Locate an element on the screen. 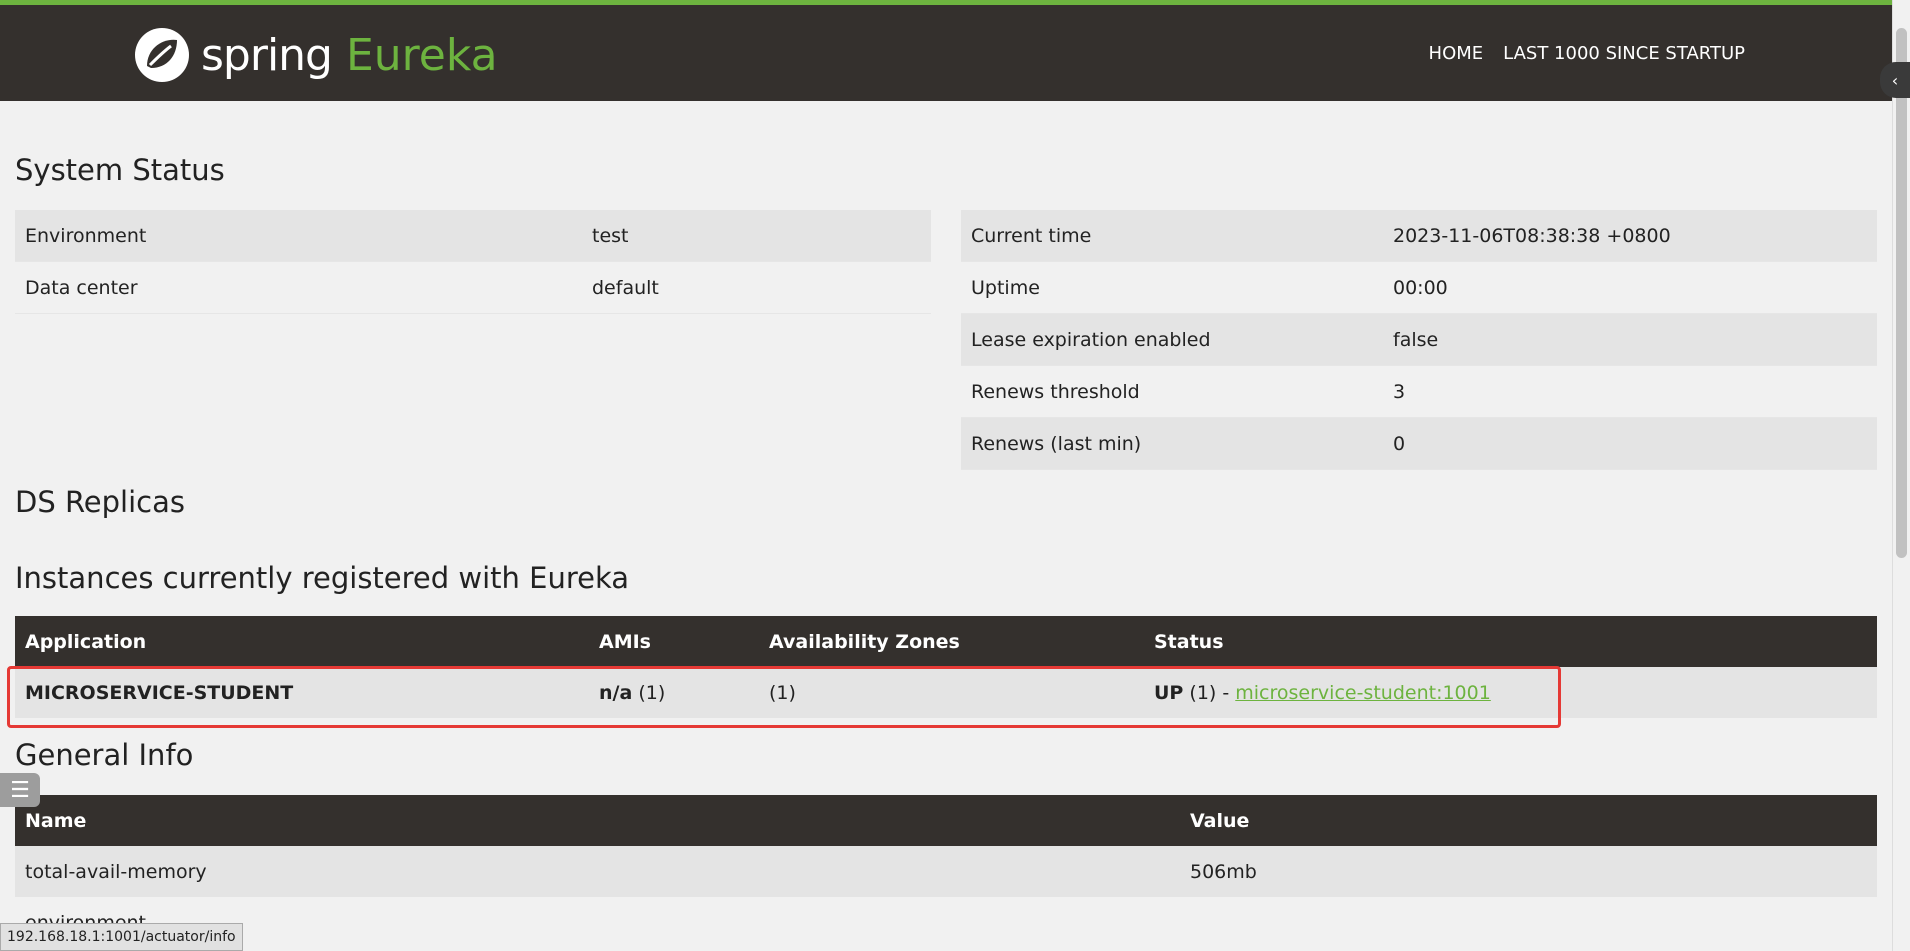 This screenshot has width=1910, height=951. ds-replicas-title: DS Replicas is located at coordinates (100, 502).